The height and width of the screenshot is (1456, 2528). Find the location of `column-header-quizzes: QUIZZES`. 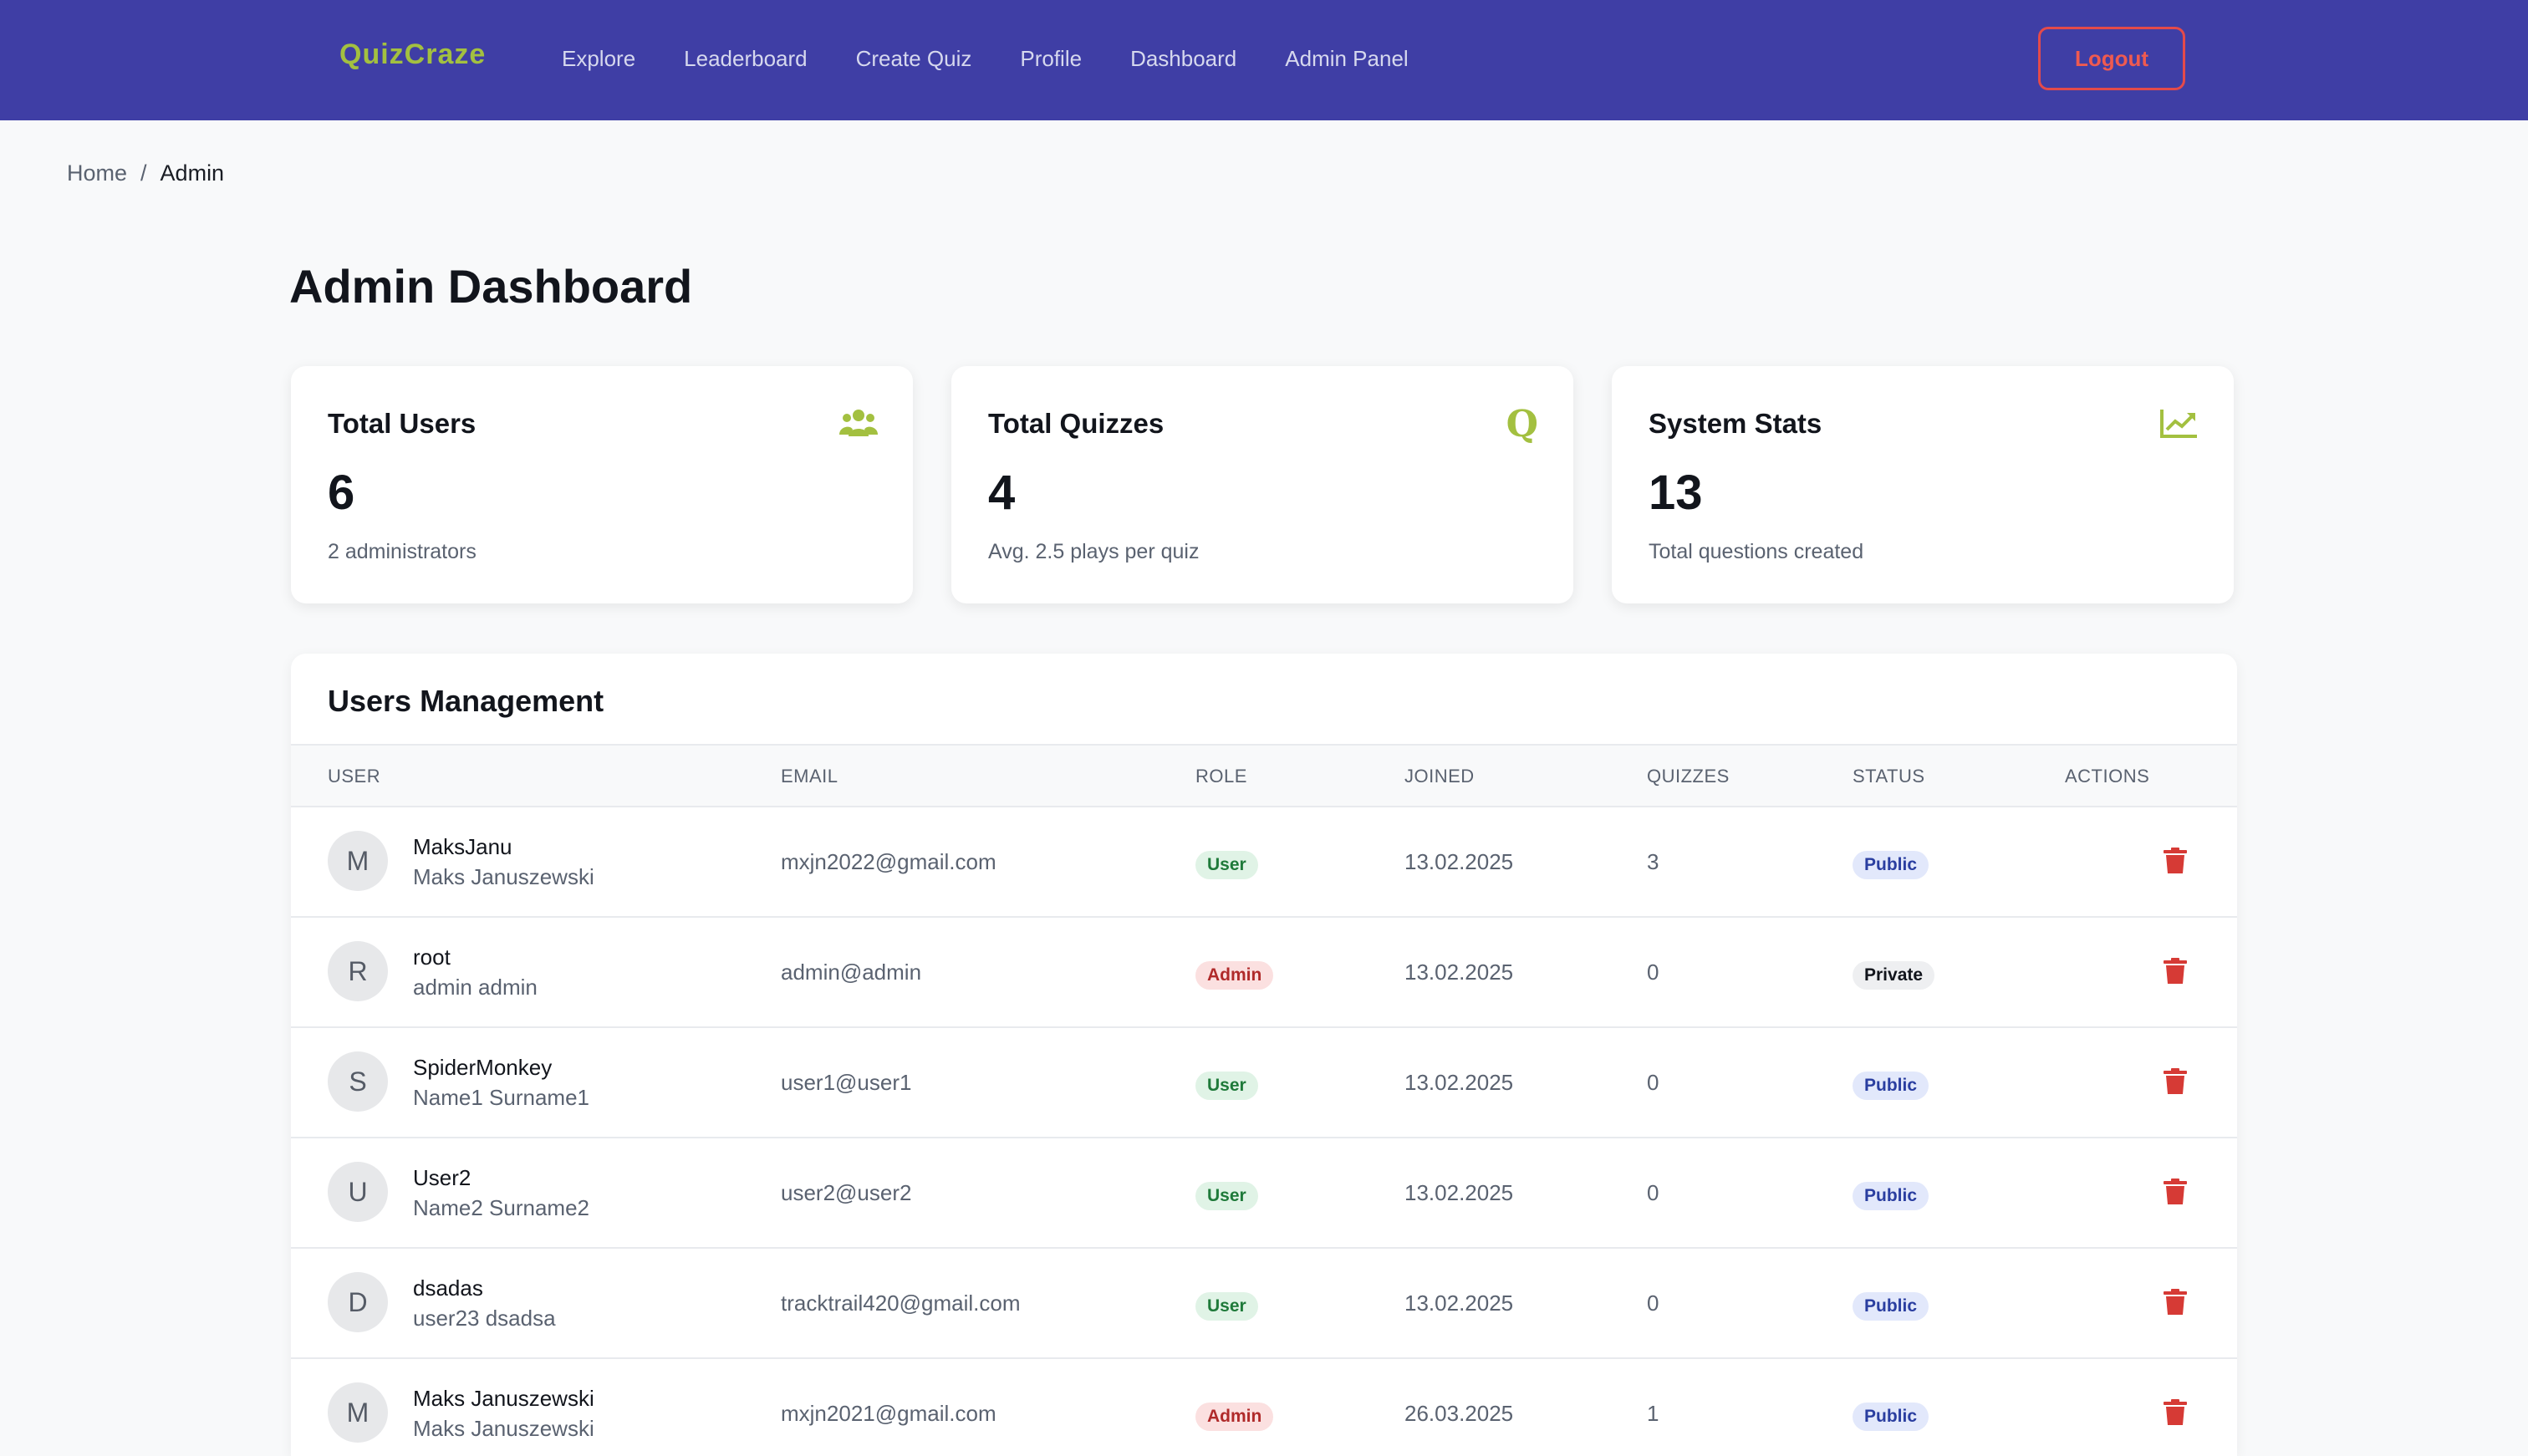

column-header-quizzes: QUIZZES is located at coordinates (1688, 776).